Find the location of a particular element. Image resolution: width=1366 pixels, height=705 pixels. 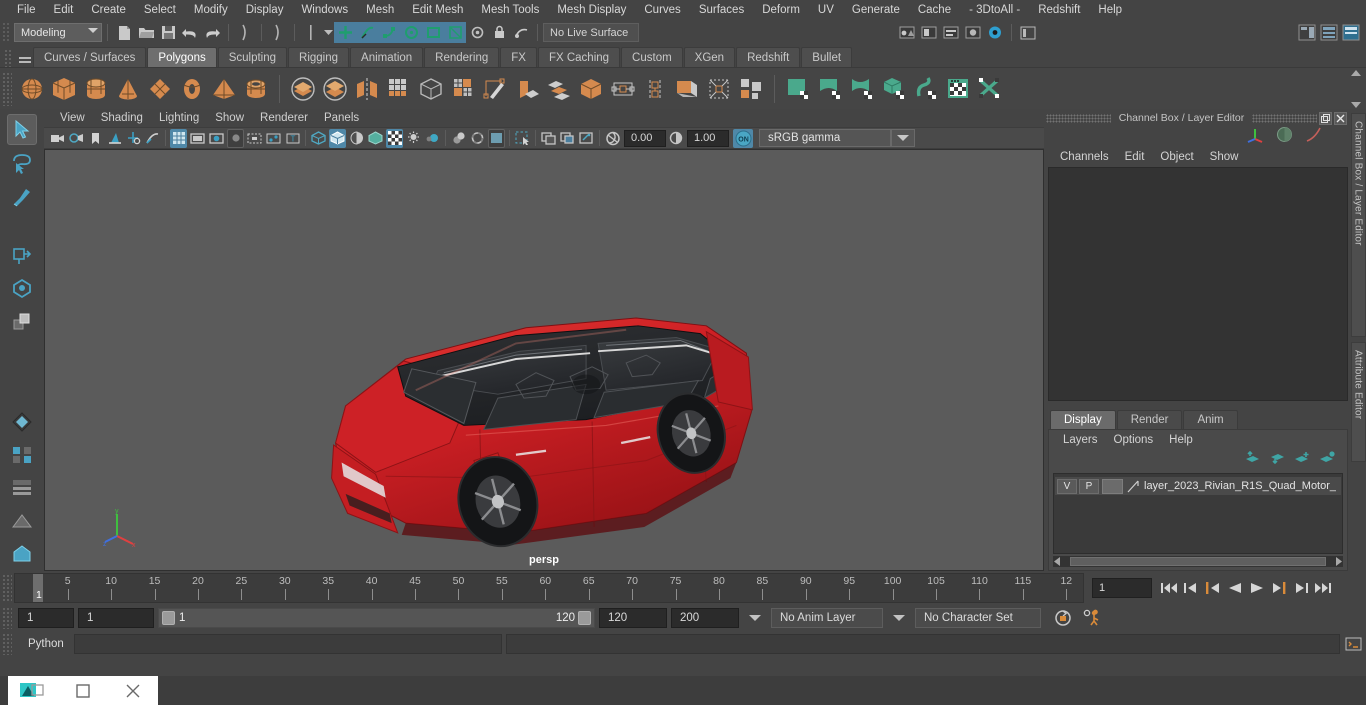

last-tool-used is located at coordinates (22, 487).